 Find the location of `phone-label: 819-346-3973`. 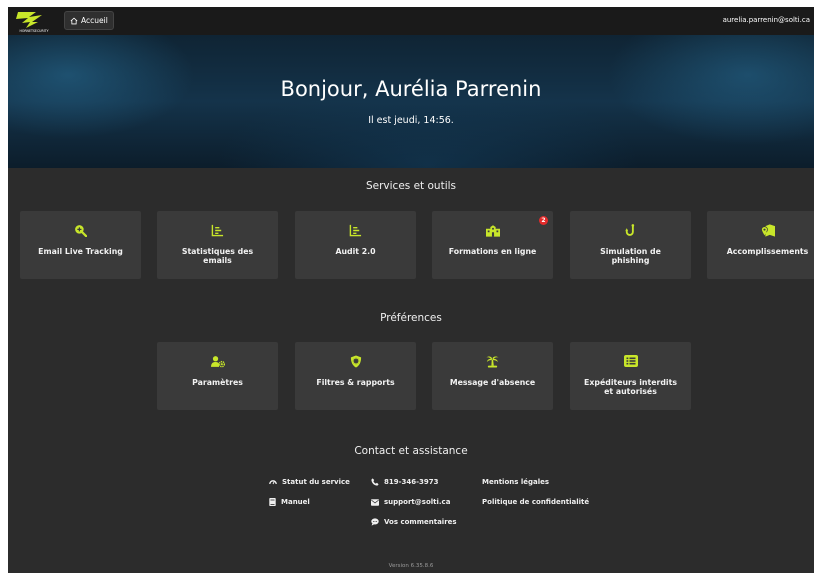

phone-label: 819-346-3973 is located at coordinates (411, 482).